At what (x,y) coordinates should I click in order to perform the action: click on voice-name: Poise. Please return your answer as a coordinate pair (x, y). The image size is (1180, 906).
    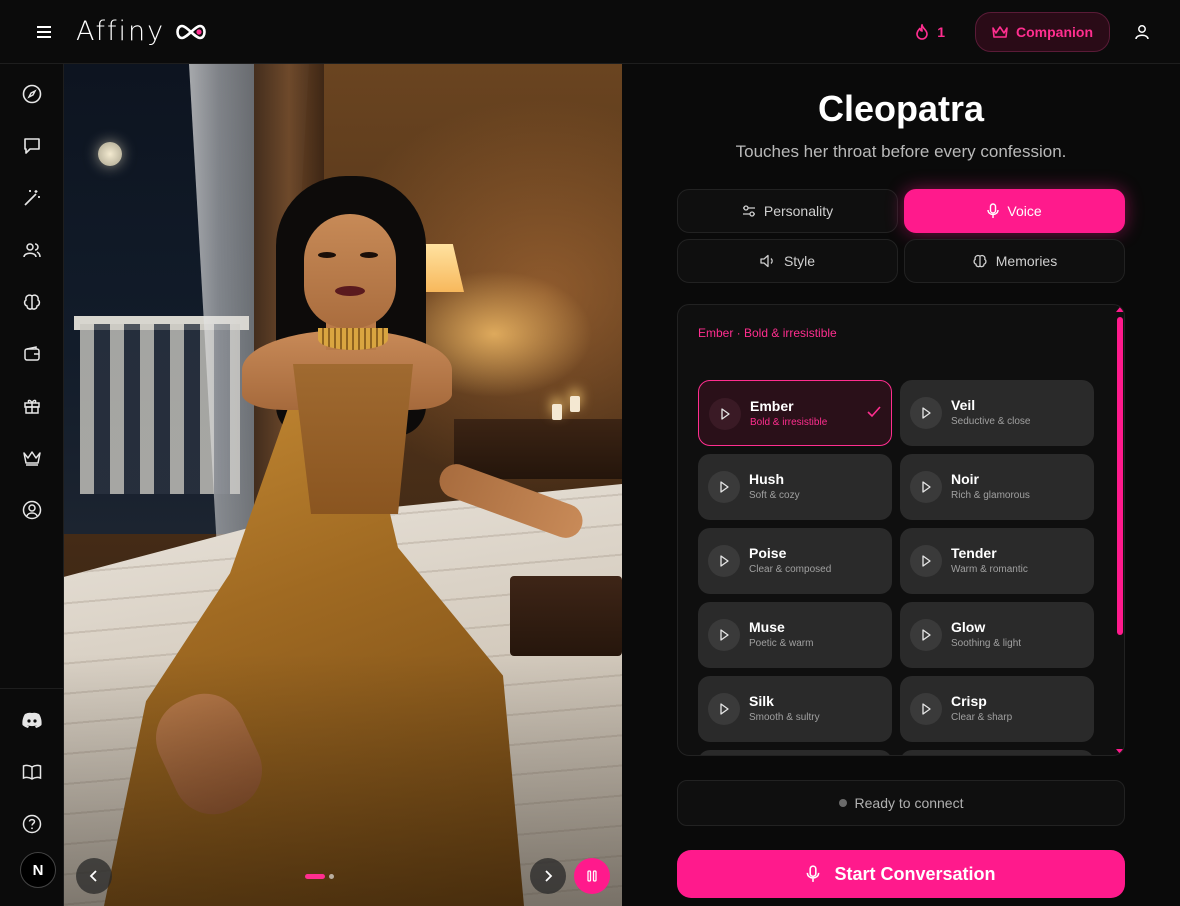
    Looking at the image, I should click on (768, 553).